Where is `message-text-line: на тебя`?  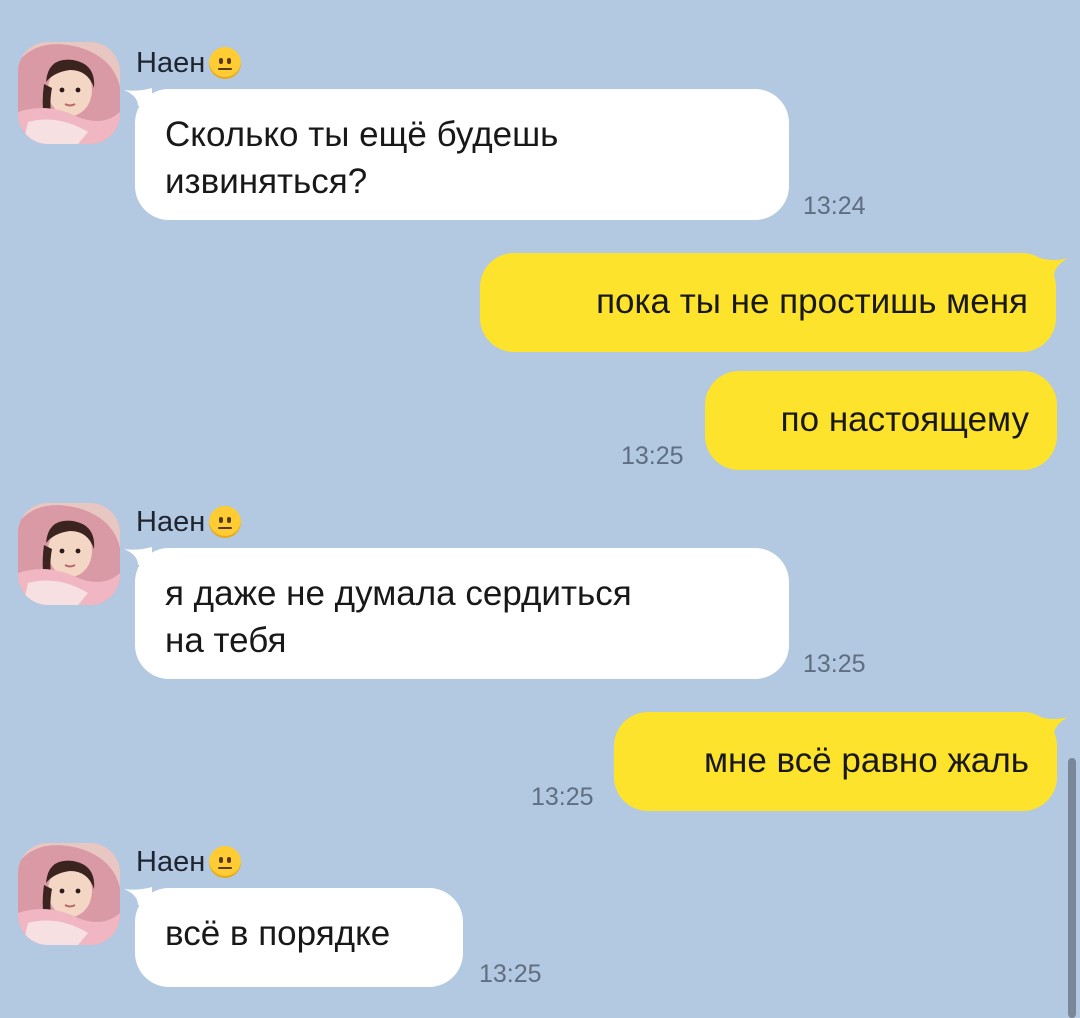 message-text-line: на тебя is located at coordinates (226, 640).